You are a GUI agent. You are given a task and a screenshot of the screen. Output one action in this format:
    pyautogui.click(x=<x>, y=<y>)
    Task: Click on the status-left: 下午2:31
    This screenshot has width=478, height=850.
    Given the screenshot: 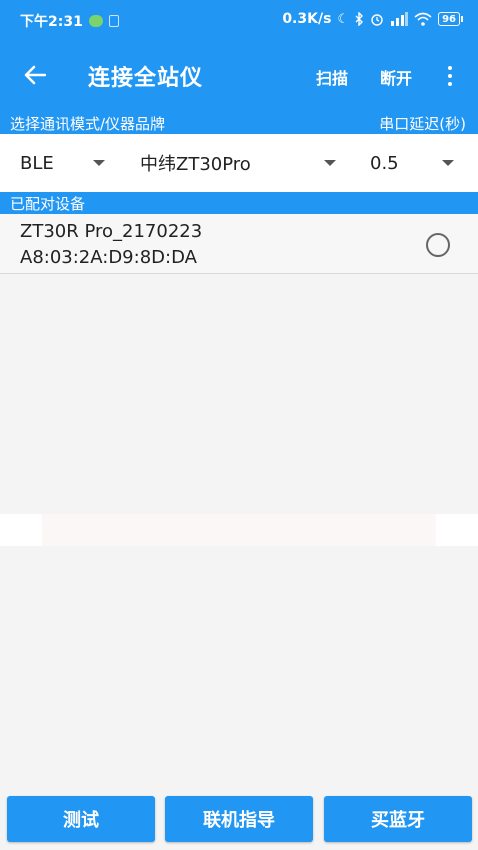 What is the action you would take?
    pyautogui.click(x=69, y=21)
    